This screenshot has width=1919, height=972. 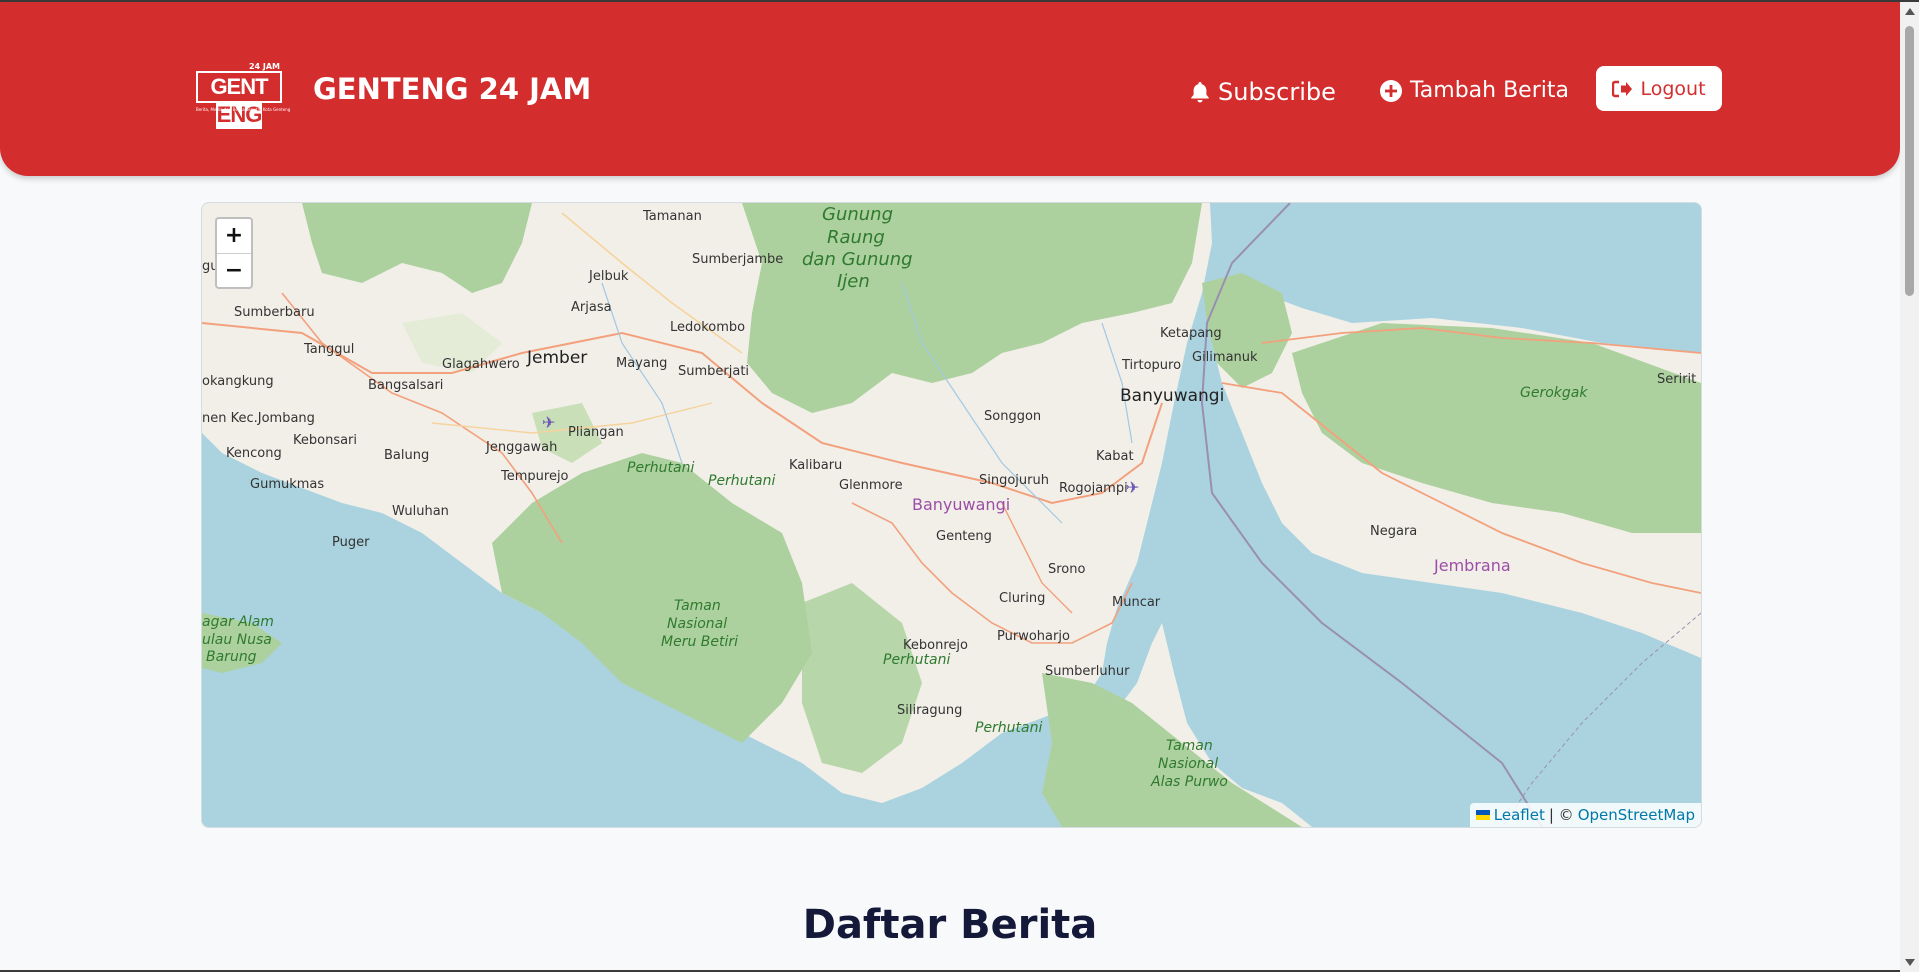 What do you see at coordinates (929, 710) in the screenshot?
I see `map-label: Siliragung` at bounding box center [929, 710].